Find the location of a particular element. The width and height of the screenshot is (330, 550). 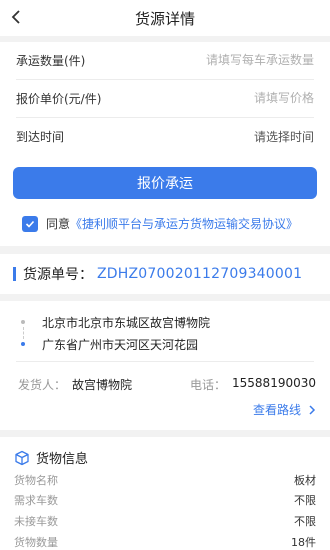

agreement-checkbox is located at coordinates (30, 223).